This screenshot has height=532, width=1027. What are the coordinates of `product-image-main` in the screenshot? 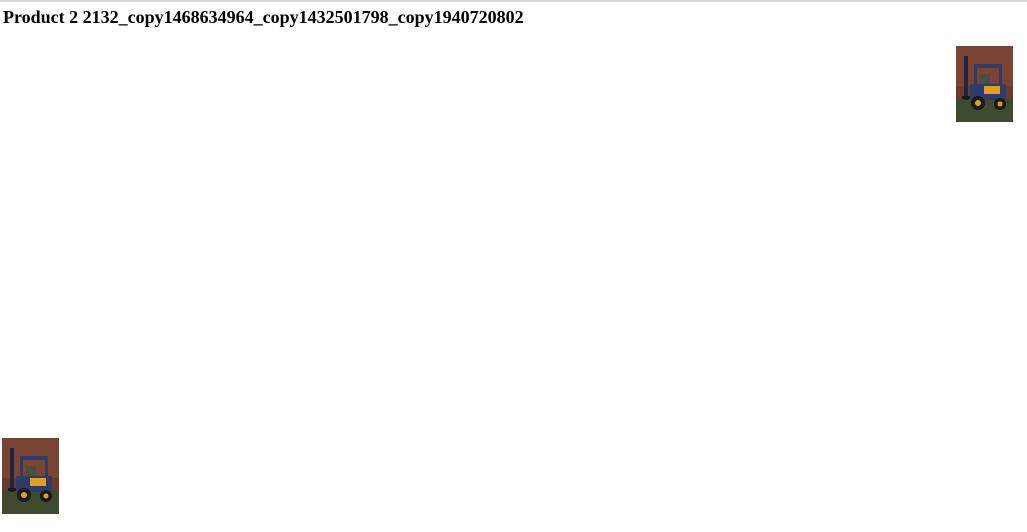 It's located at (30, 476).